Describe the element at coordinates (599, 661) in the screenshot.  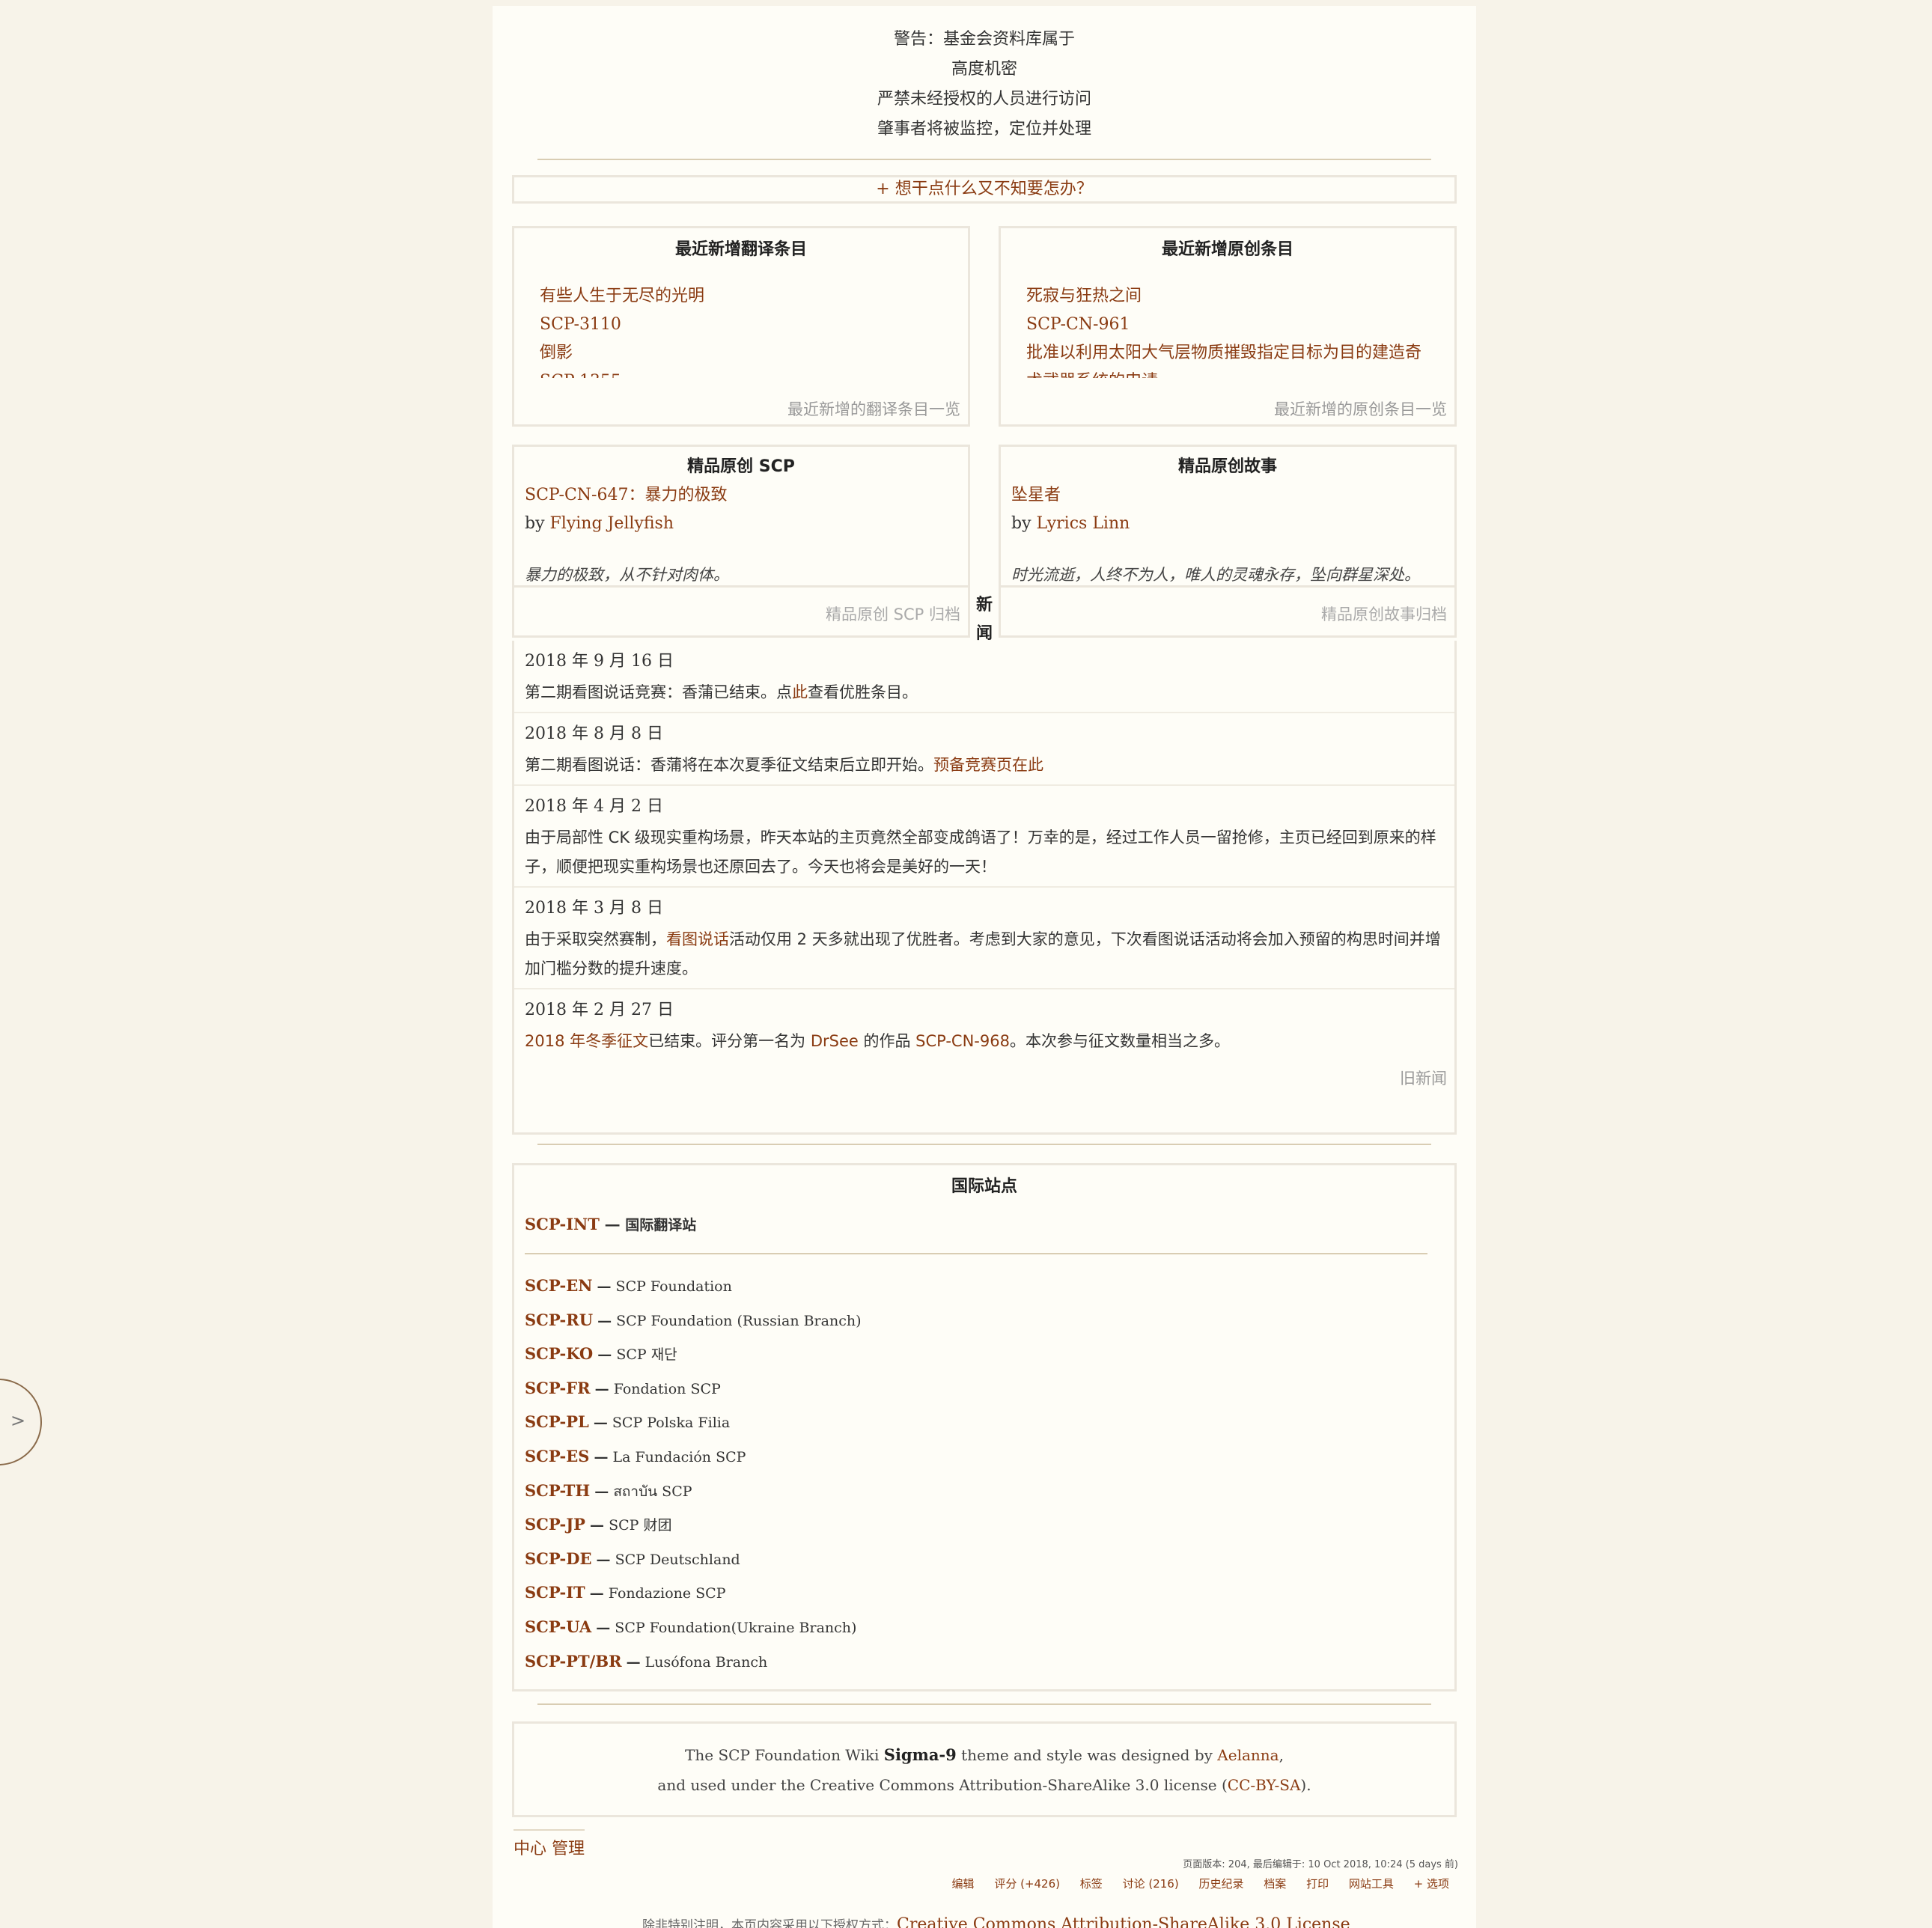
I see `news-date: 2018 年 9 月 16 日` at that location.